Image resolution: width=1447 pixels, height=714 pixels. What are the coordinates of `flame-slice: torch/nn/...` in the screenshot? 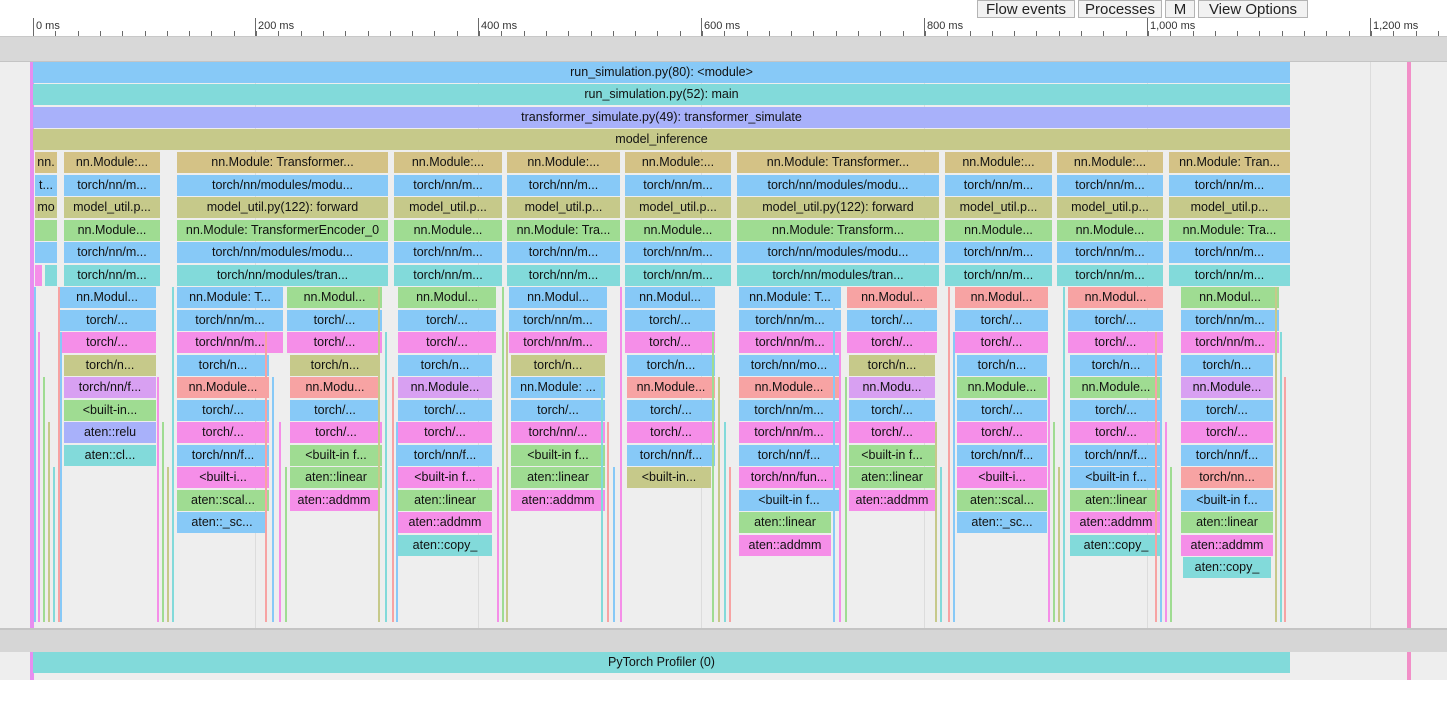 It's located at (558, 432).